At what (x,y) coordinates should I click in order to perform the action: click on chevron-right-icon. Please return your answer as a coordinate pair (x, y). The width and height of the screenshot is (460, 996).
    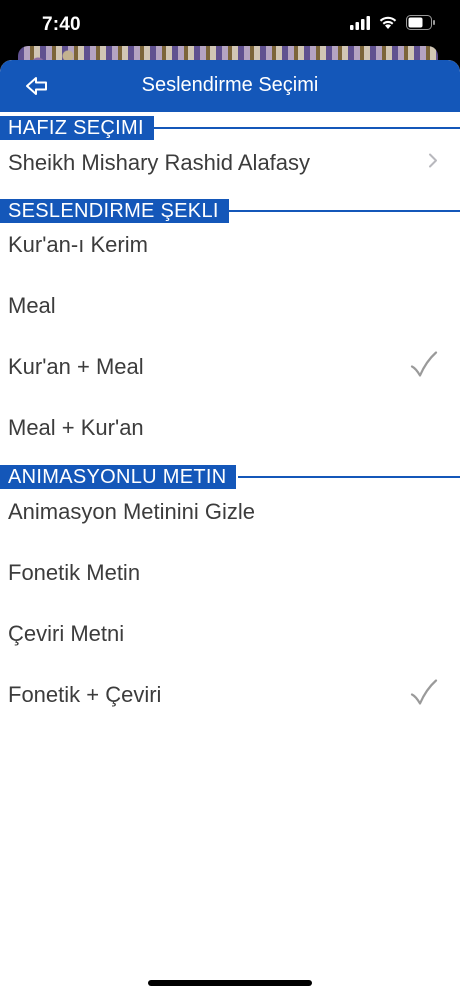
    Looking at the image, I should click on (433, 163).